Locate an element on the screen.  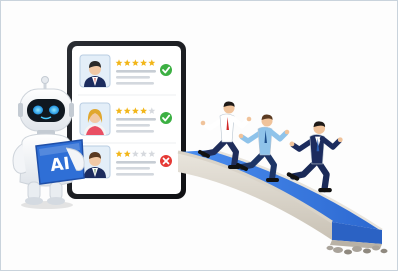
ai-badge: AI is located at coordinates (60, 162).